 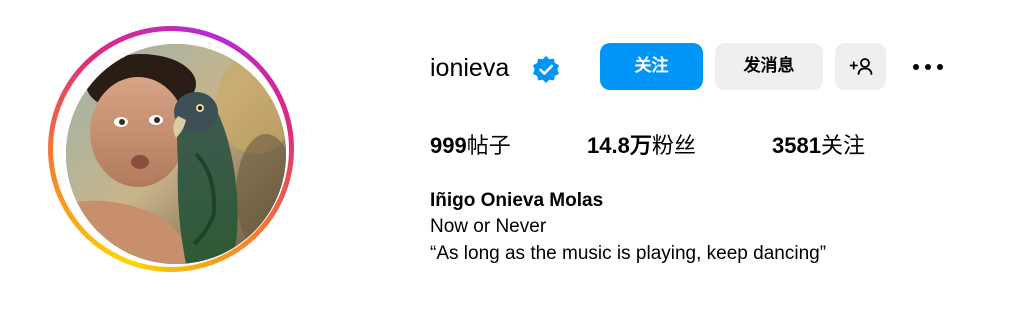 I want to click on more-horizontal-icon, so click(x=928, y=67).